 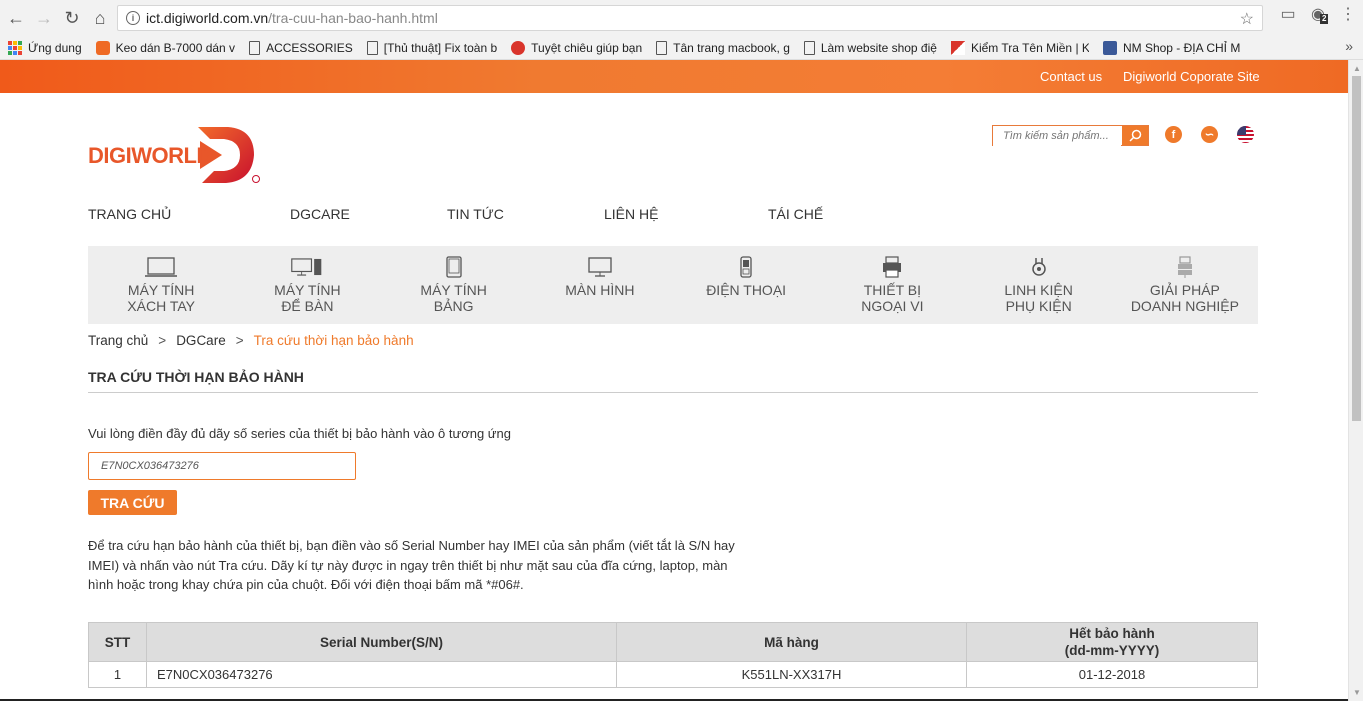 What do you see at coordinates (1173, 134) in the screenshot?
I see `facebook-icon: f` at bounding box center [1173, 134].